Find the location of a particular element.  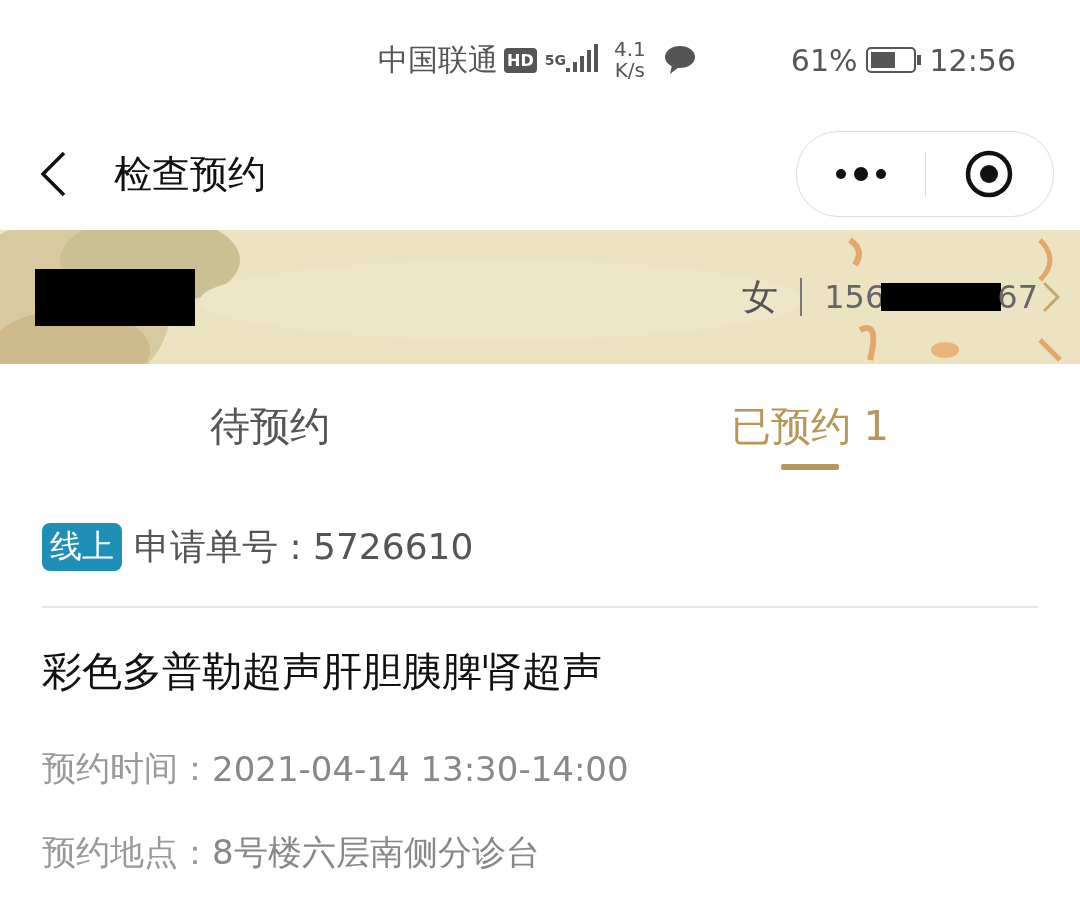

carrier-name: 中国联通 is located at coordinates (438, 59).